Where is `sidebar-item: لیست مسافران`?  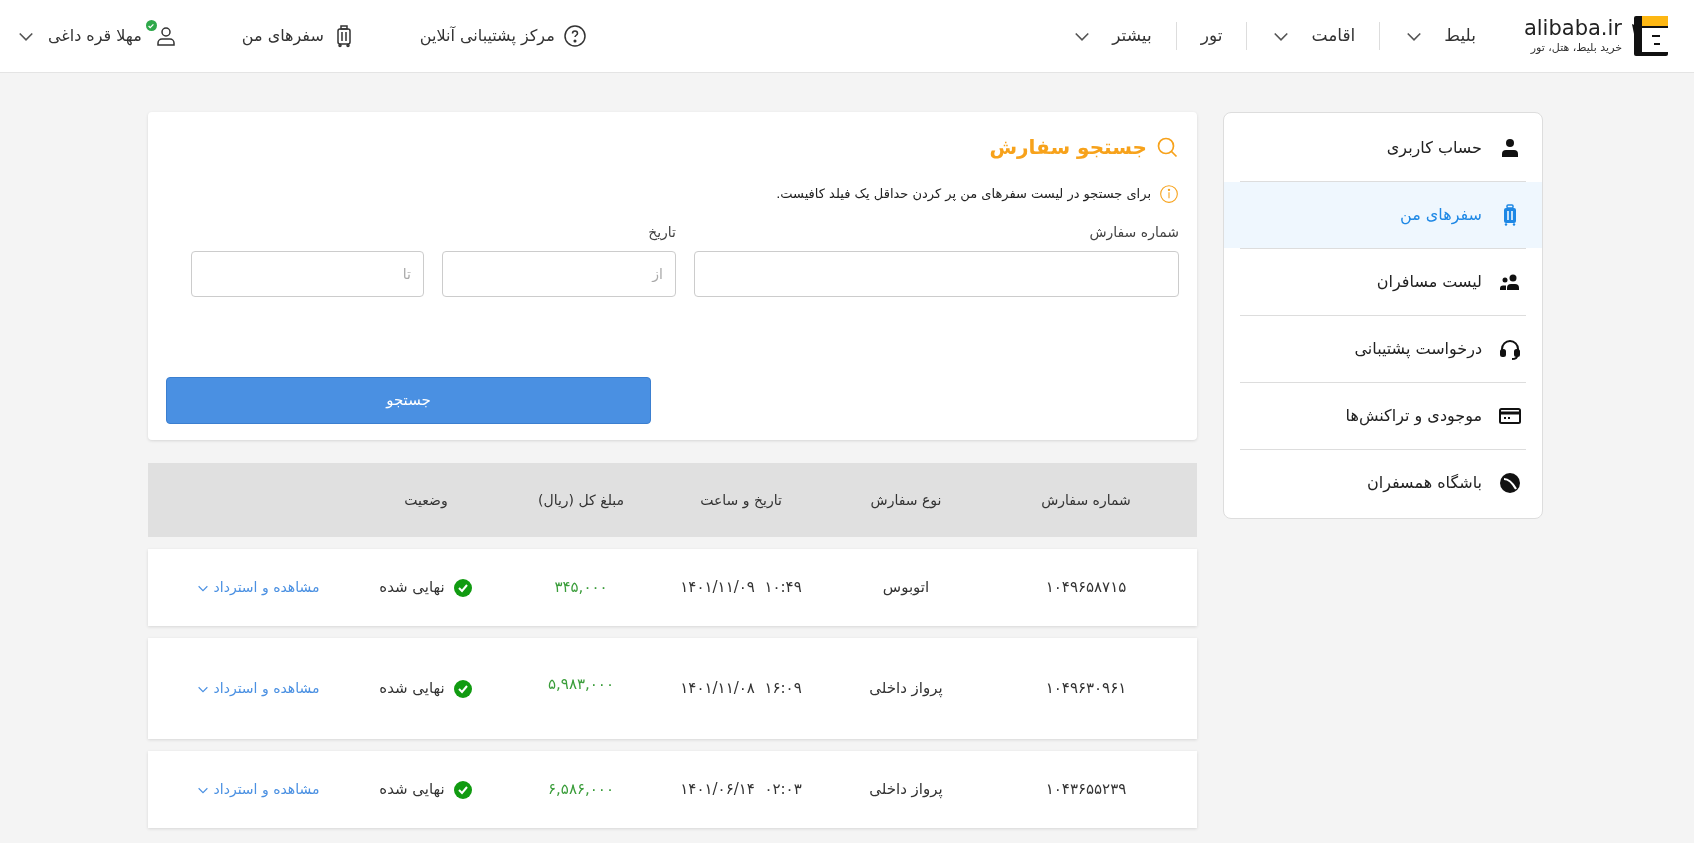
sidebar-item: لیست مسافران is located at coordinates (1383, 282).